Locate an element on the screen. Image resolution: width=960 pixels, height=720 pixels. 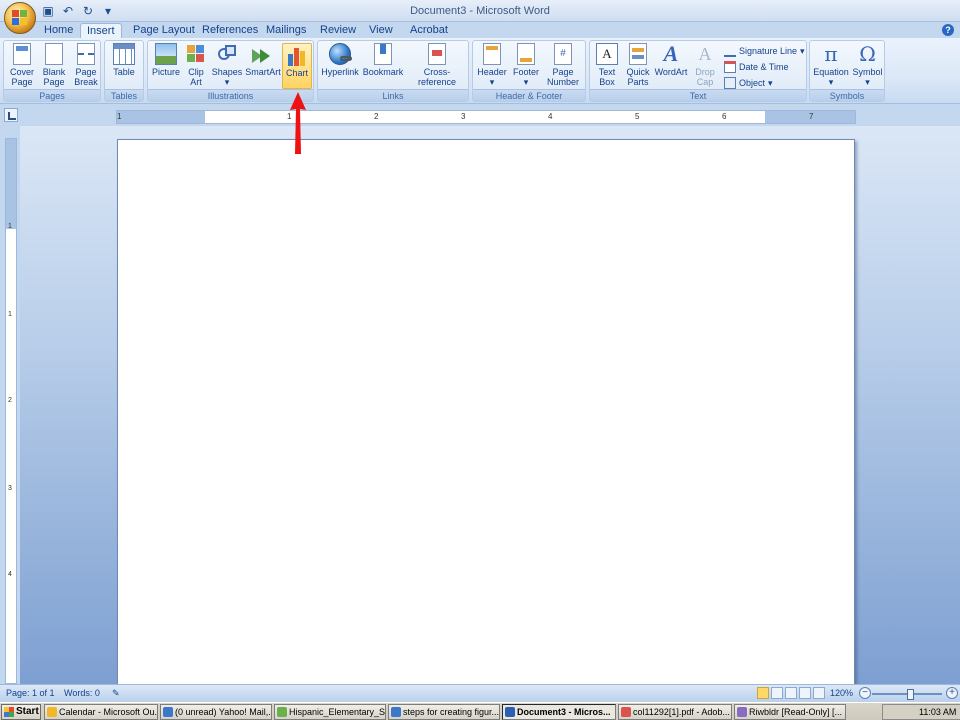
page-break-button: Page Break is located at coordinates (86, 65).